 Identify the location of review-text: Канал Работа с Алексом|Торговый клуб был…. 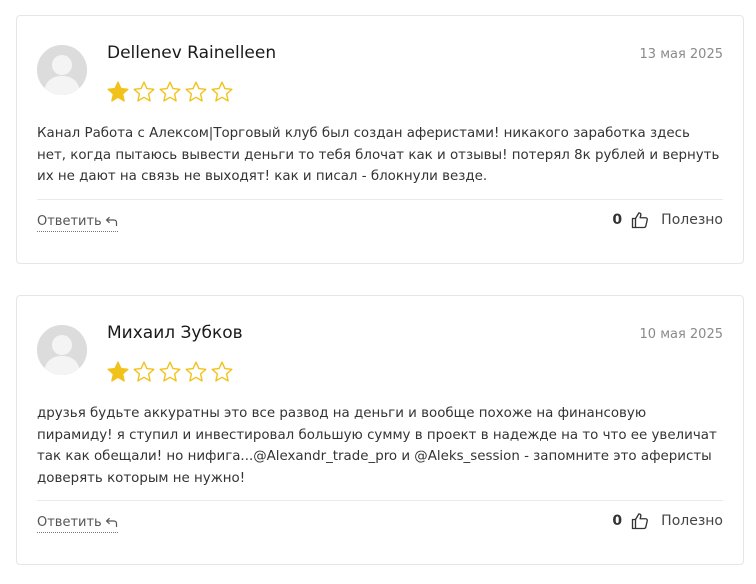
(378, 155).